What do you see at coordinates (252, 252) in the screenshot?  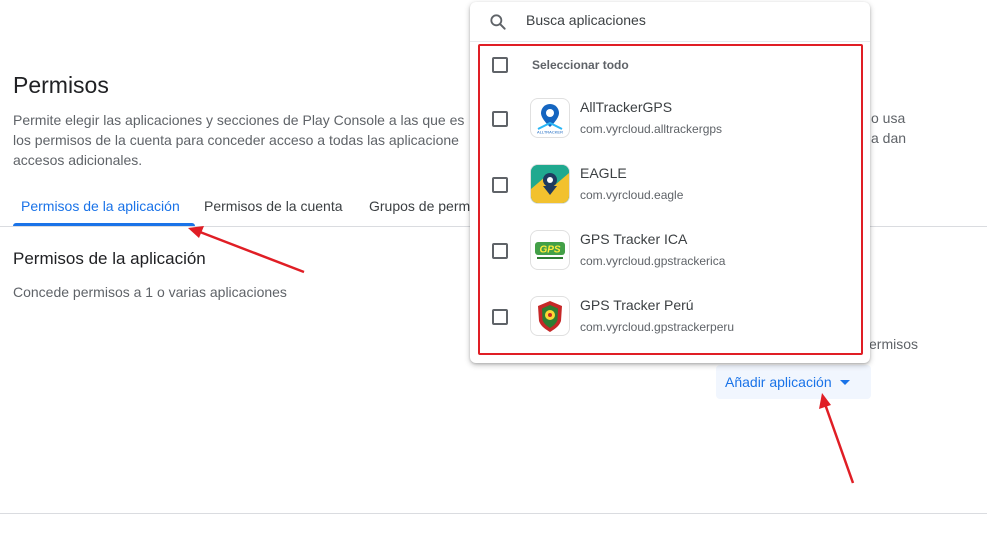 I see `annotation-arrow-tab` at bounding box center [252, 252].